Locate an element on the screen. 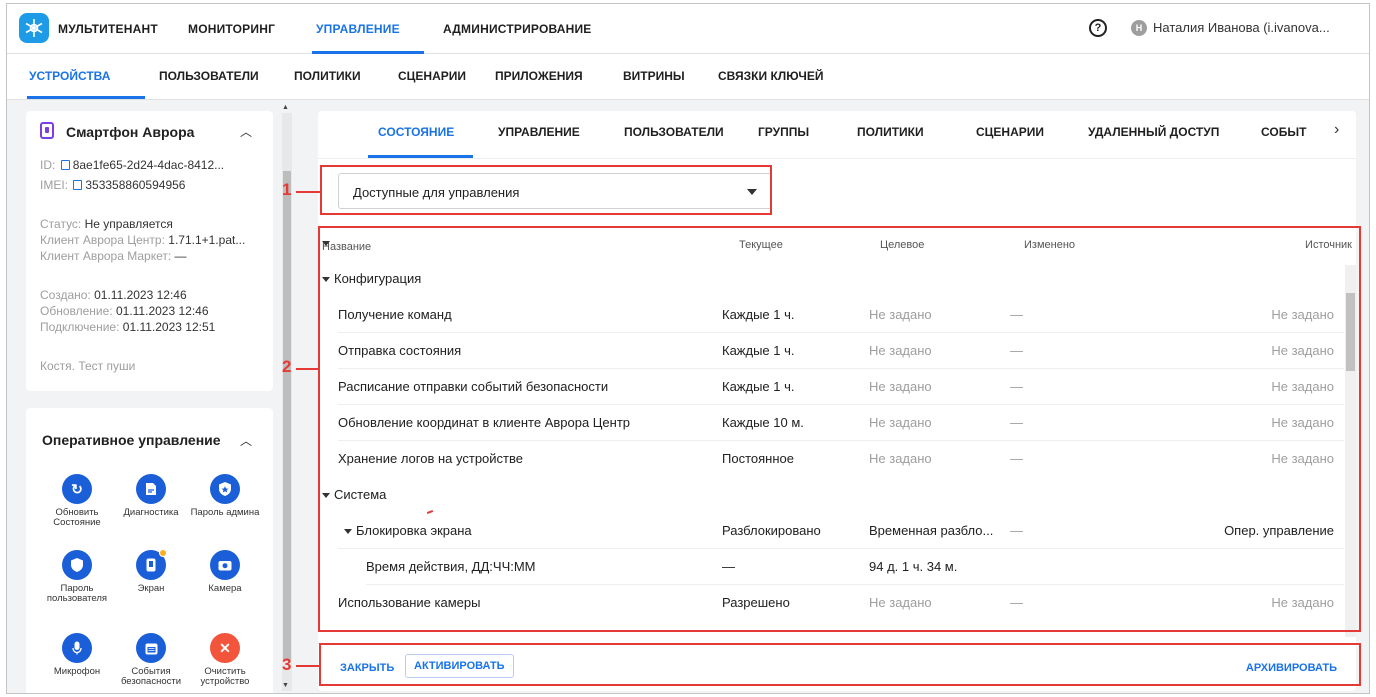  refresh-icon: ↻ is located at coordinates (77, 489).